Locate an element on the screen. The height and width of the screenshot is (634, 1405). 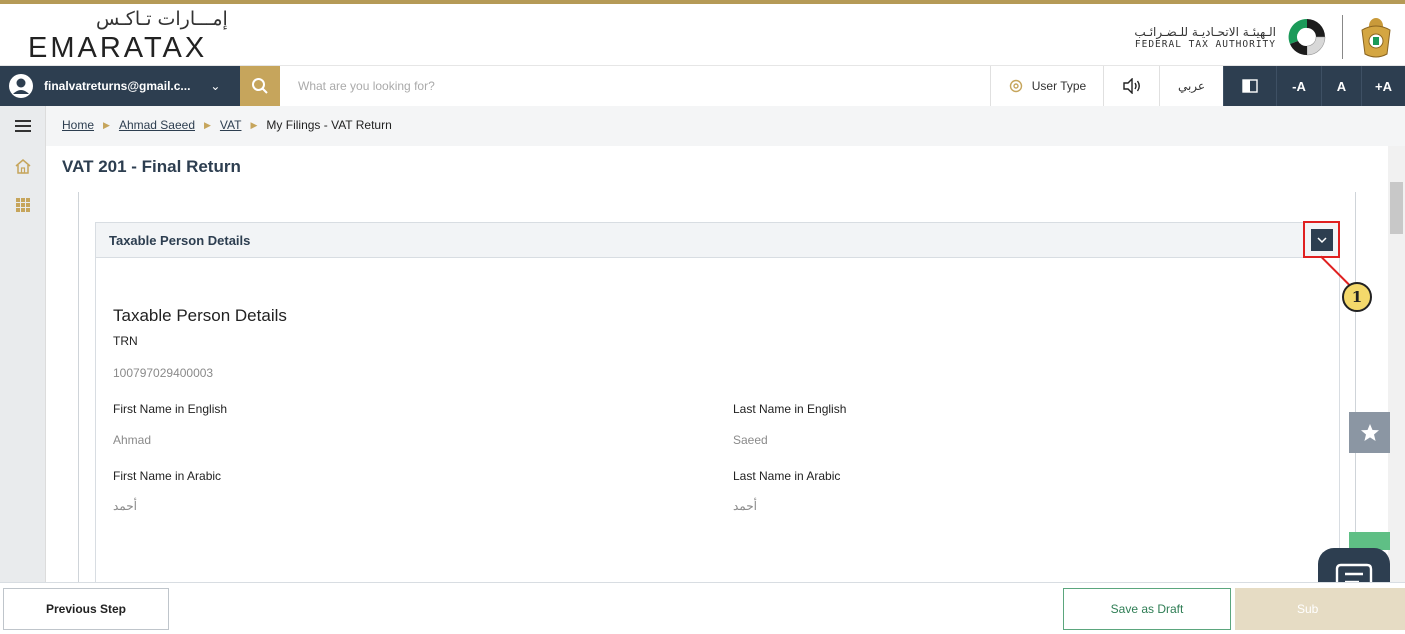
contrast-toggle is located at coordinates (1249, 86).